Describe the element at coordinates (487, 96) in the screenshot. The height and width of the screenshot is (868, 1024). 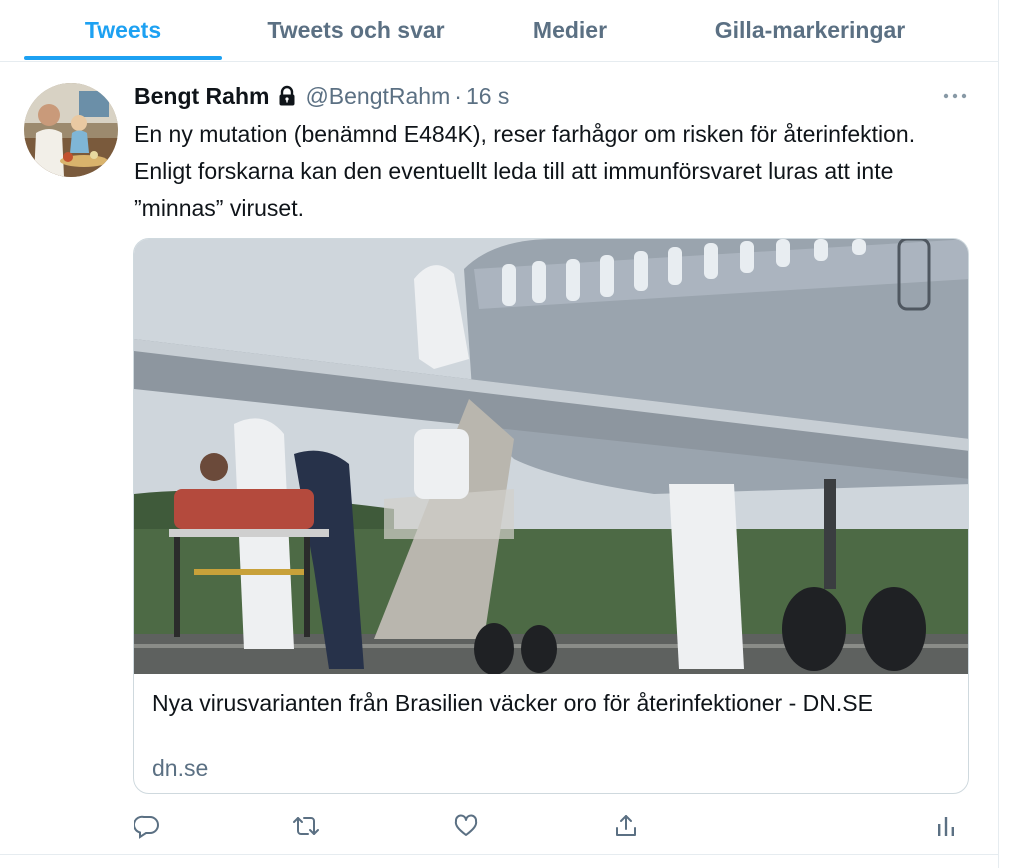
I see `tweet-timestamp: 16 s` at that location.